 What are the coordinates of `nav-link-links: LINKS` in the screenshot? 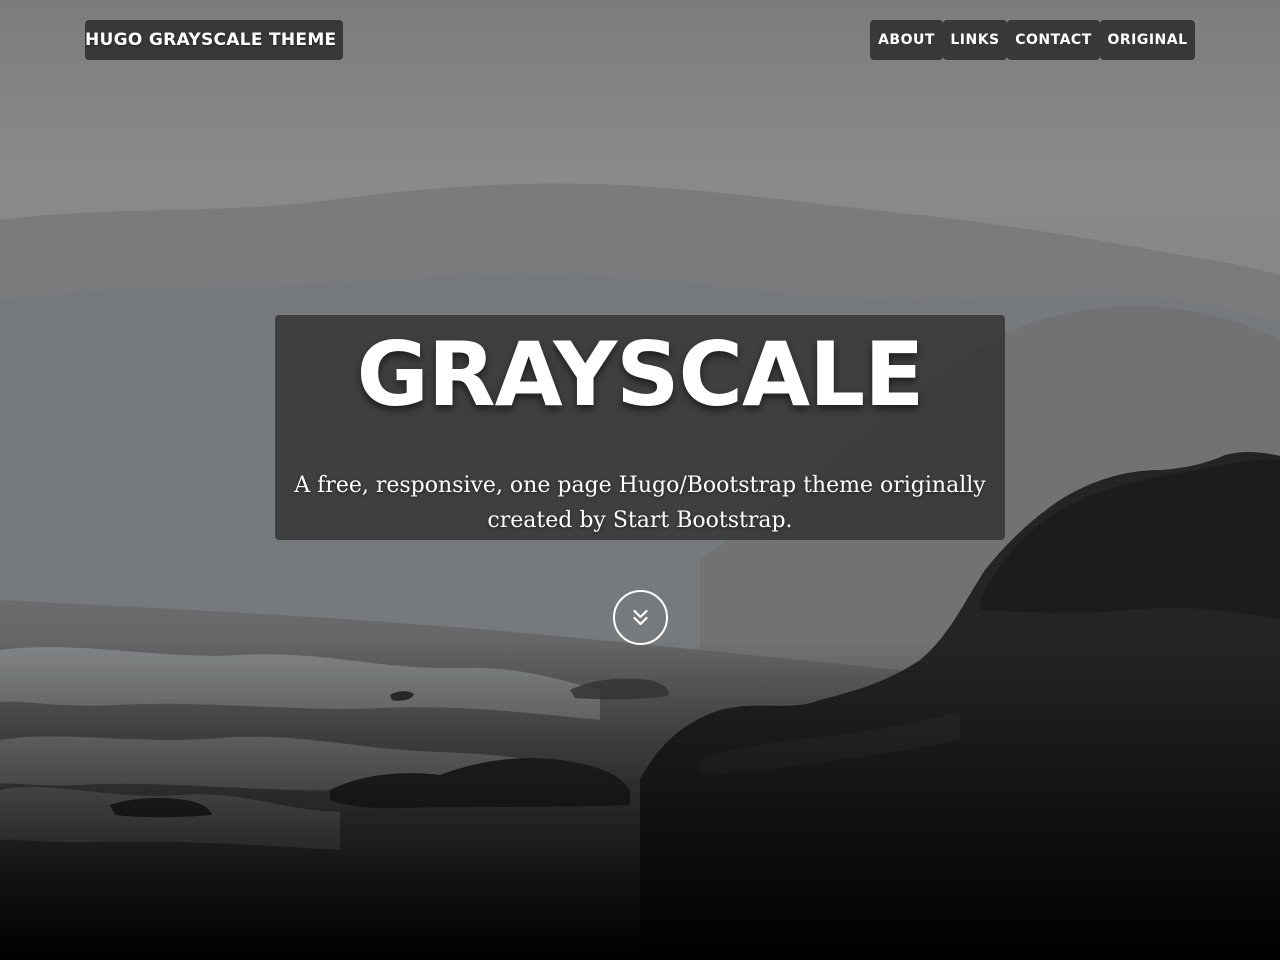 It's located at (975, 40).